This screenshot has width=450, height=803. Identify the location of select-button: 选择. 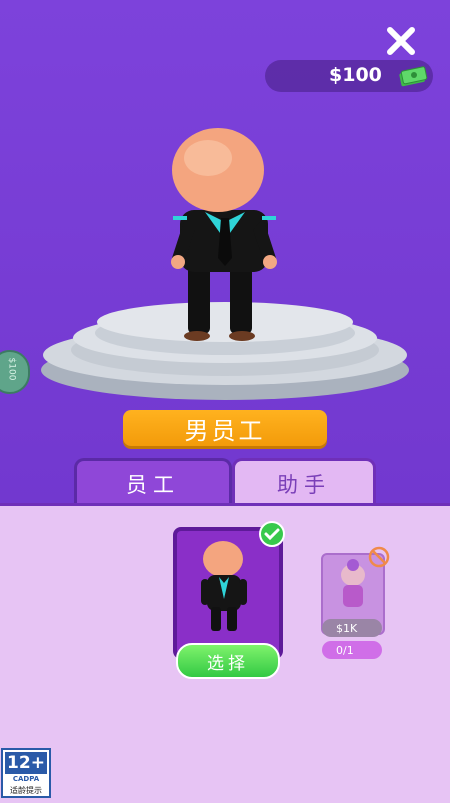
(228, 661).